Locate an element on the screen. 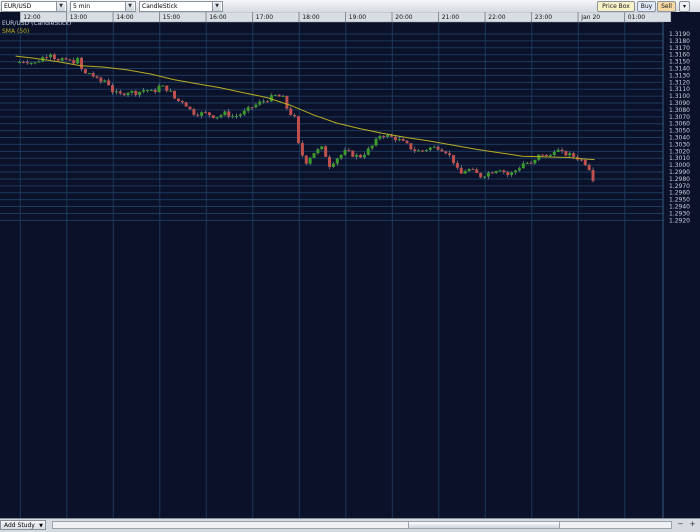 The height and width of the screenshot is (532, 700). bottom-bar: Add Study ▼ − + is located at coordinates (350, 525).